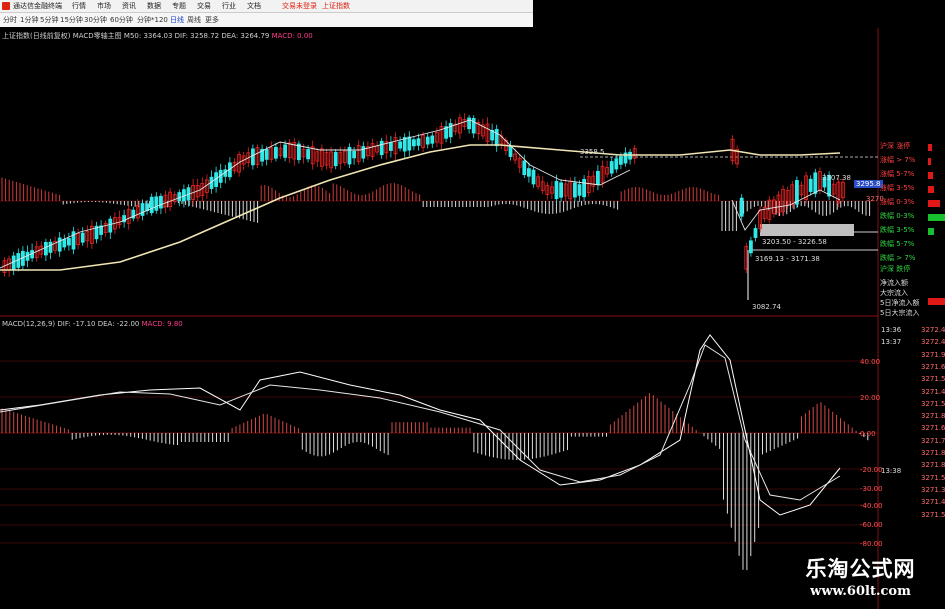 The image size is (945, 609). I want to click on breadth-down-5-7: 跌幅 5-7%, so click(897, 244).